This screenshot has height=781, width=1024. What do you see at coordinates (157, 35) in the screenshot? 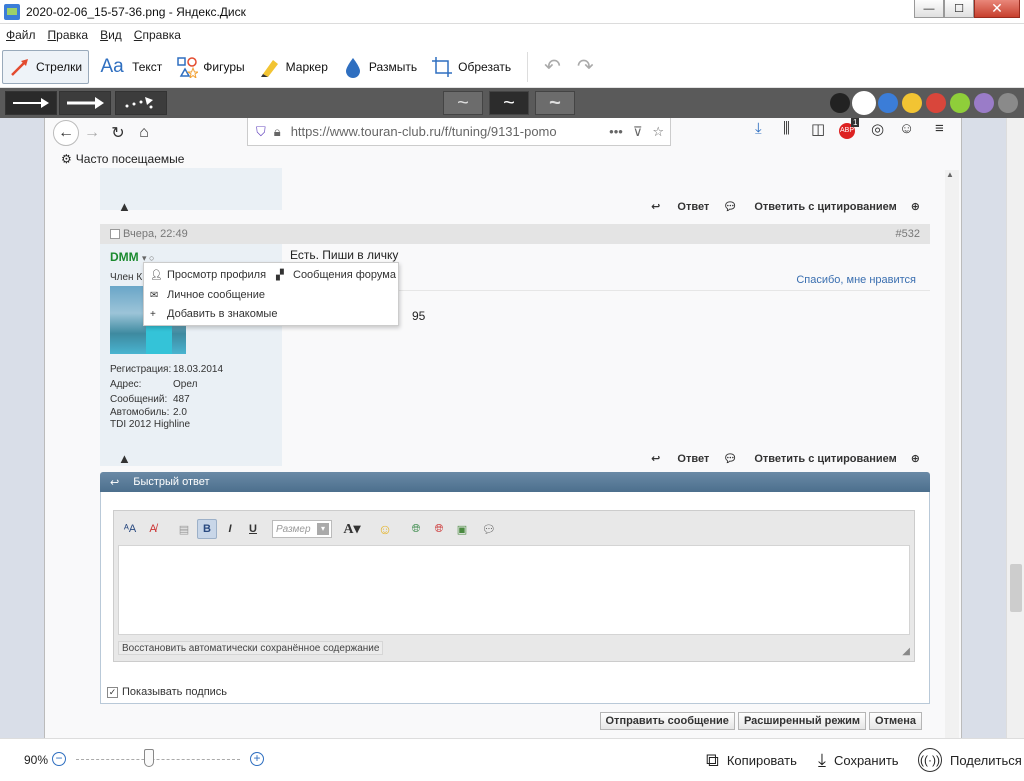
I see `menu-help: Справка` at bounding box center [157, 35].